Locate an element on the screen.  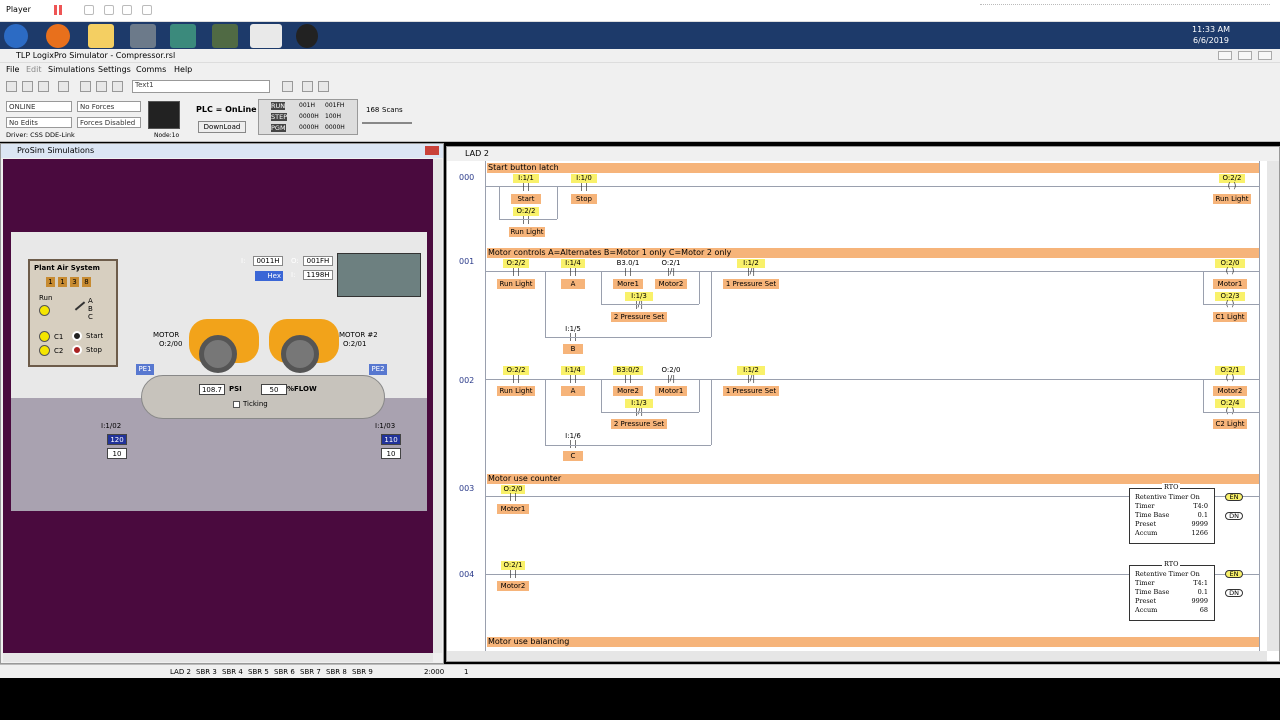
edits-select: No Edits is located at coordinates (39, 122).